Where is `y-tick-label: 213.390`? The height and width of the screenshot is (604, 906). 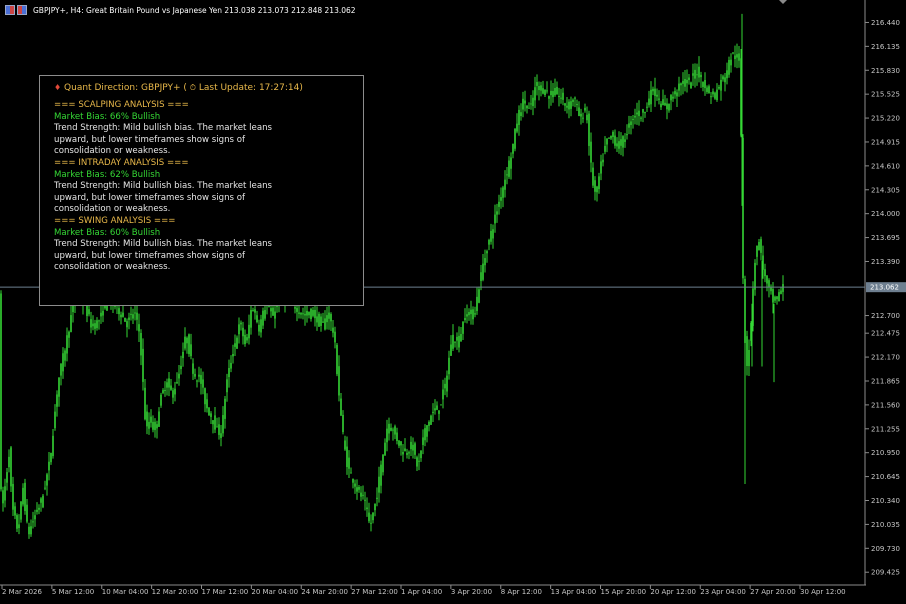
y-tick-label: 213.390 is located at coordinates (885, 262).